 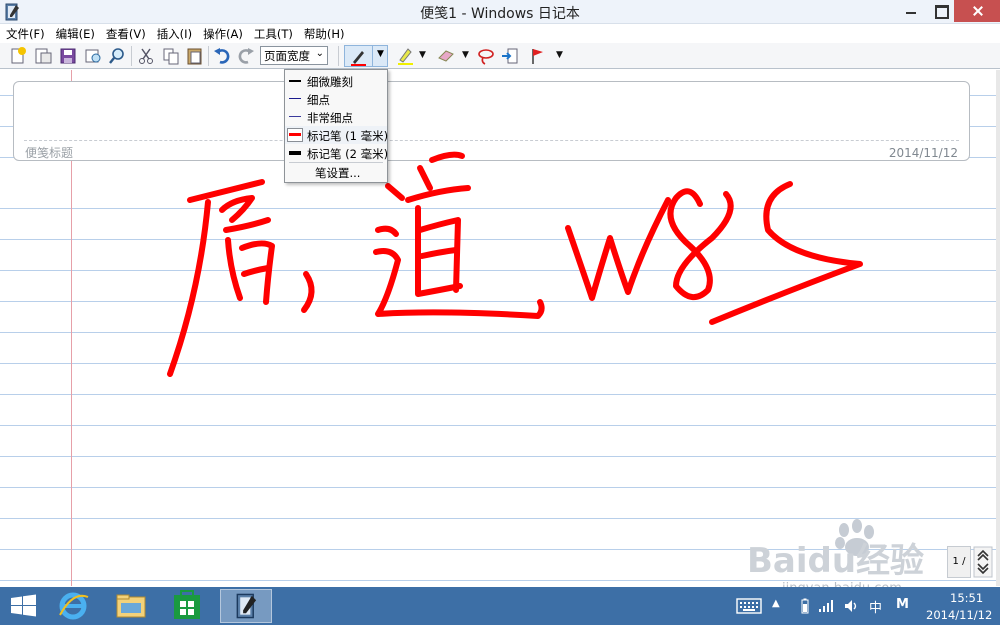 I want to click on battery-icon, so click(x=805, y=606).